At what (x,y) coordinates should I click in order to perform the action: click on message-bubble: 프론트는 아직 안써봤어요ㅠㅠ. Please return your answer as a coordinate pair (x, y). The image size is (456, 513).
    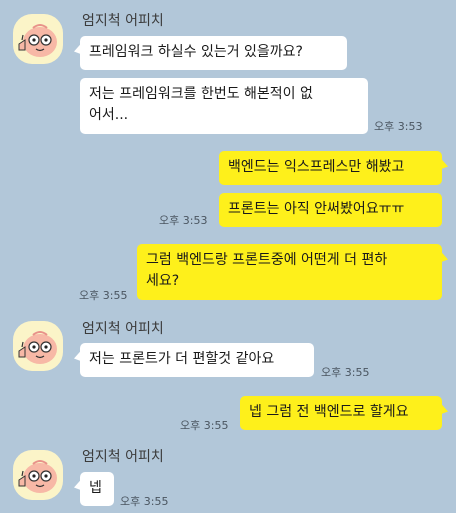
    Looking at the image, I should click on (330, 210).